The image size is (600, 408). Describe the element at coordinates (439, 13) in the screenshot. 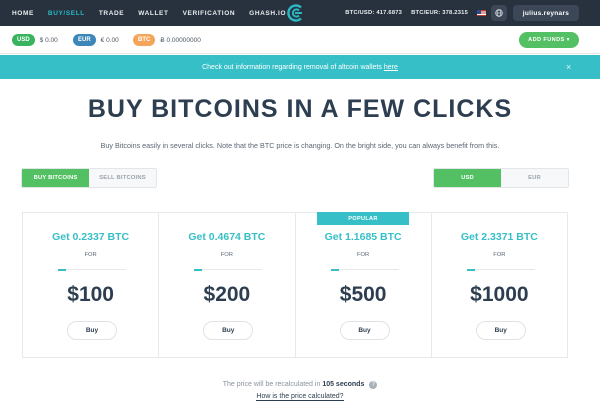

I see `rate-btc-eur: BTC/EUR: 378.2315` at that location.